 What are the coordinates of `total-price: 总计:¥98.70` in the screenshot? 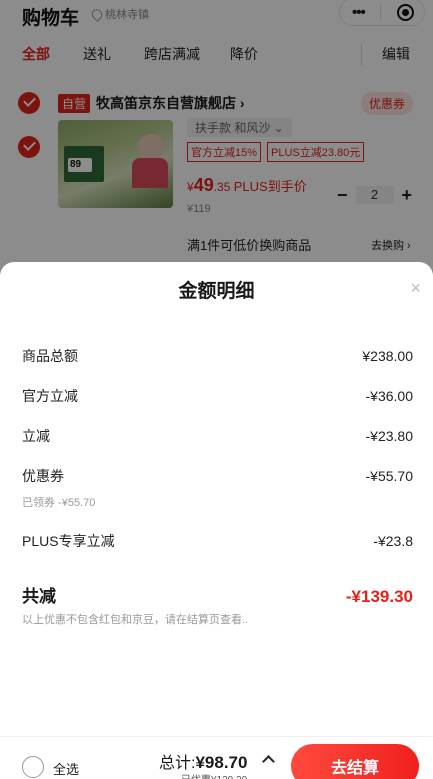 It's located at (203, 761).